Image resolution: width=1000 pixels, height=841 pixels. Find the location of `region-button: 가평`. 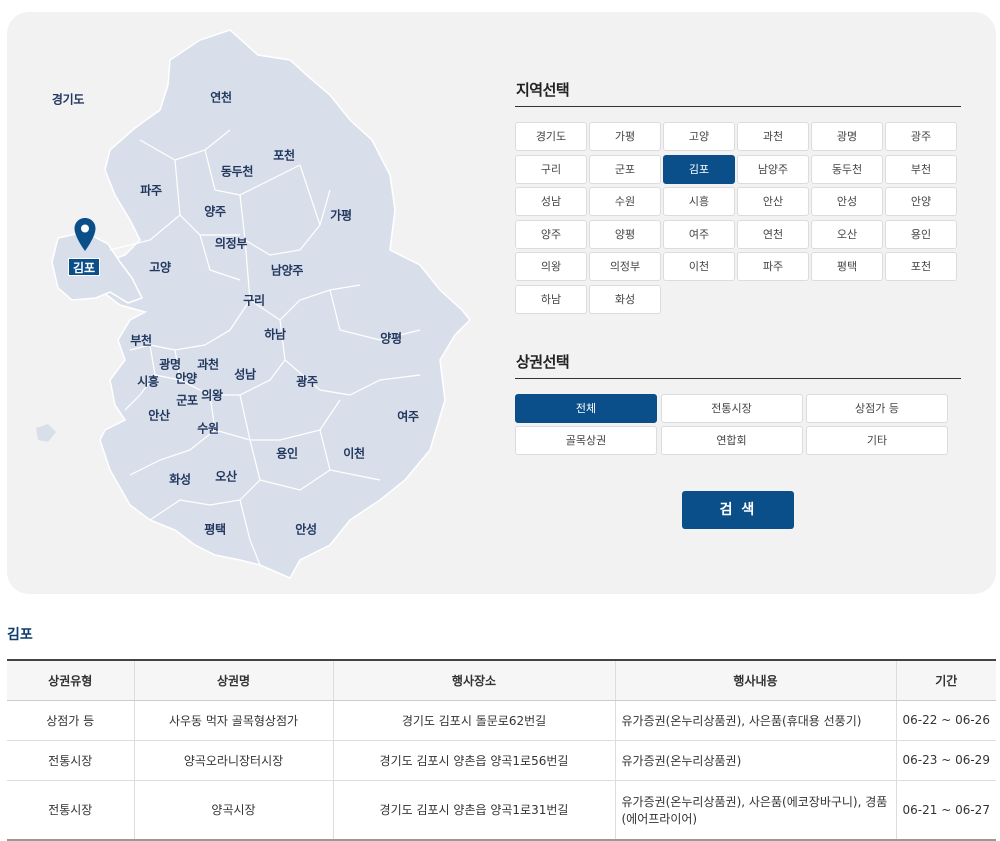

region-button: 가평 is located at coordinates (625, 136).